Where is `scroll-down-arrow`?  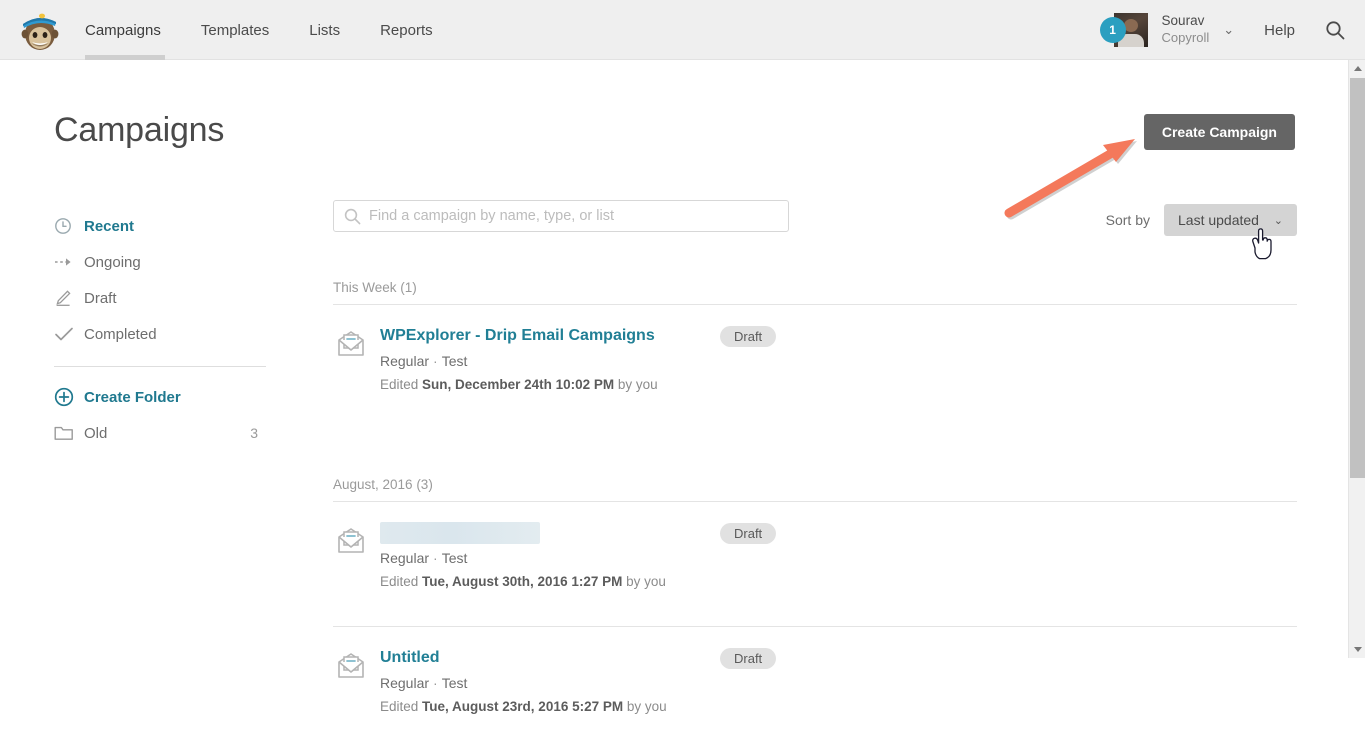 scroll-down-arrow is located at coordinates (1357, 649).